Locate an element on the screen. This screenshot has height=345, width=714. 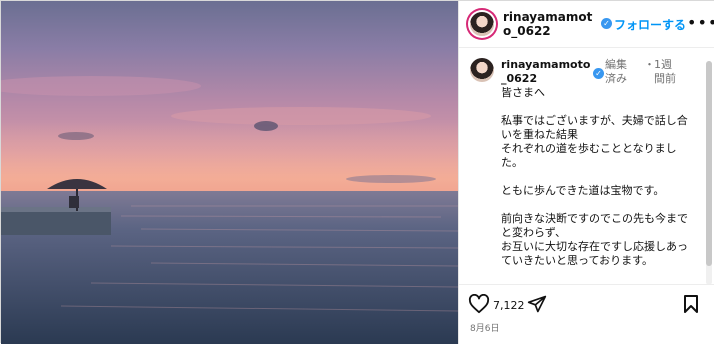
scrollbar-thumb is located at coordinates (709, 163).